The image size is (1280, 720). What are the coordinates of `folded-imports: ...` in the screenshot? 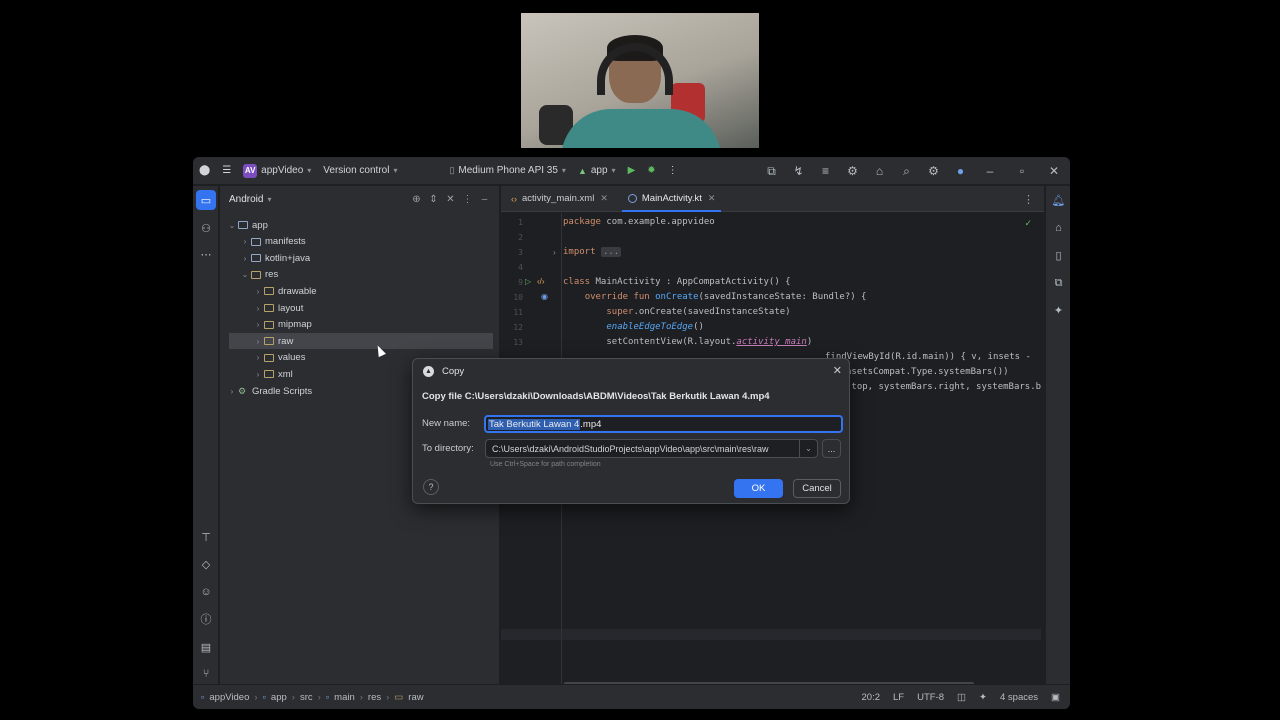 It's located at (611, 252).